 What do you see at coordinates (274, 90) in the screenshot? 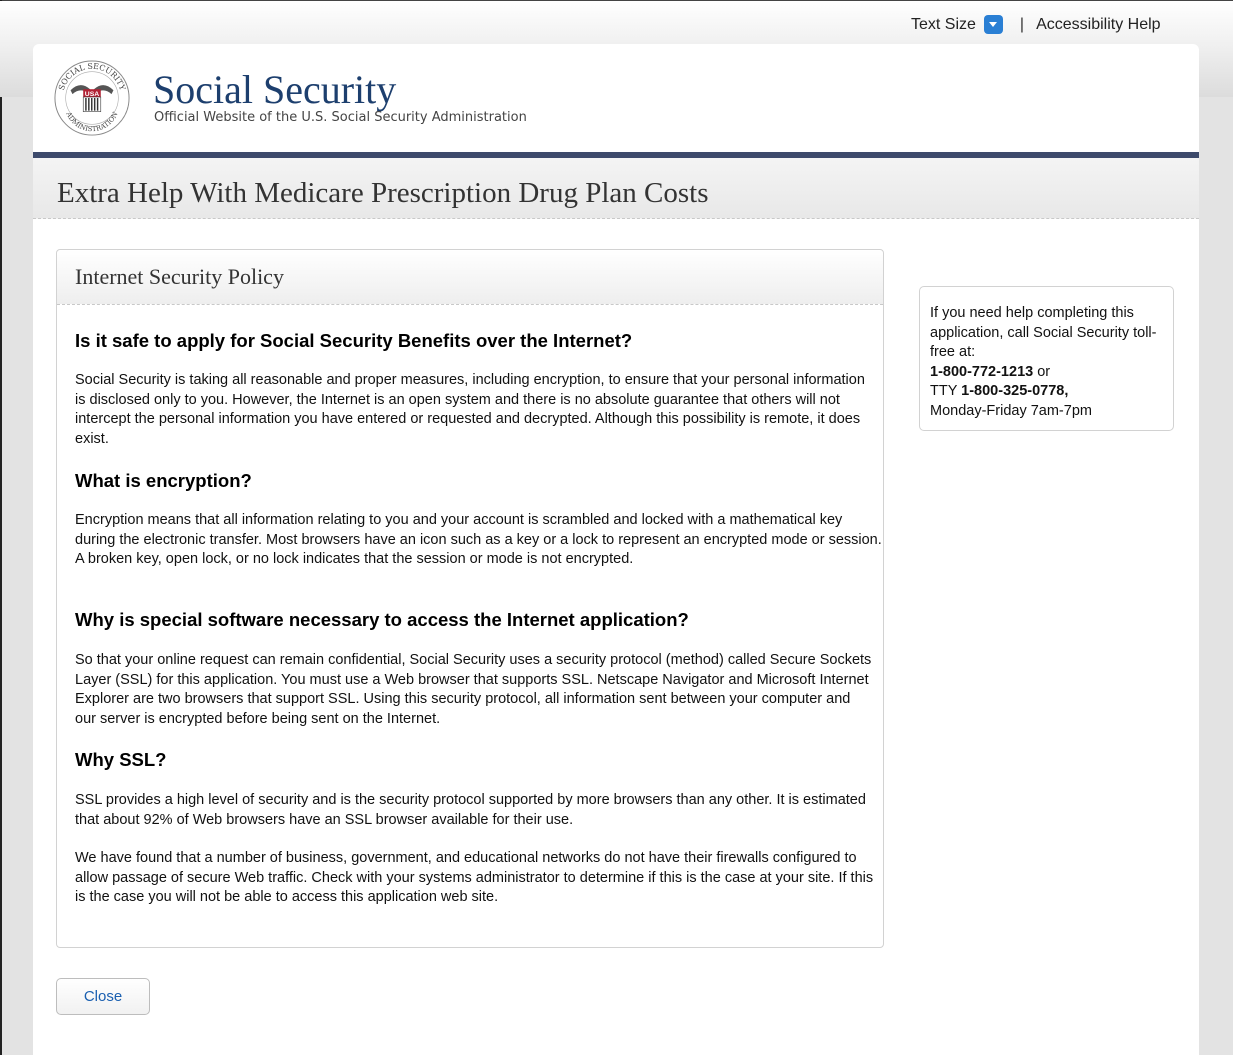
I see `site-brand-name: Social Security` at bounding box center [274, 90].